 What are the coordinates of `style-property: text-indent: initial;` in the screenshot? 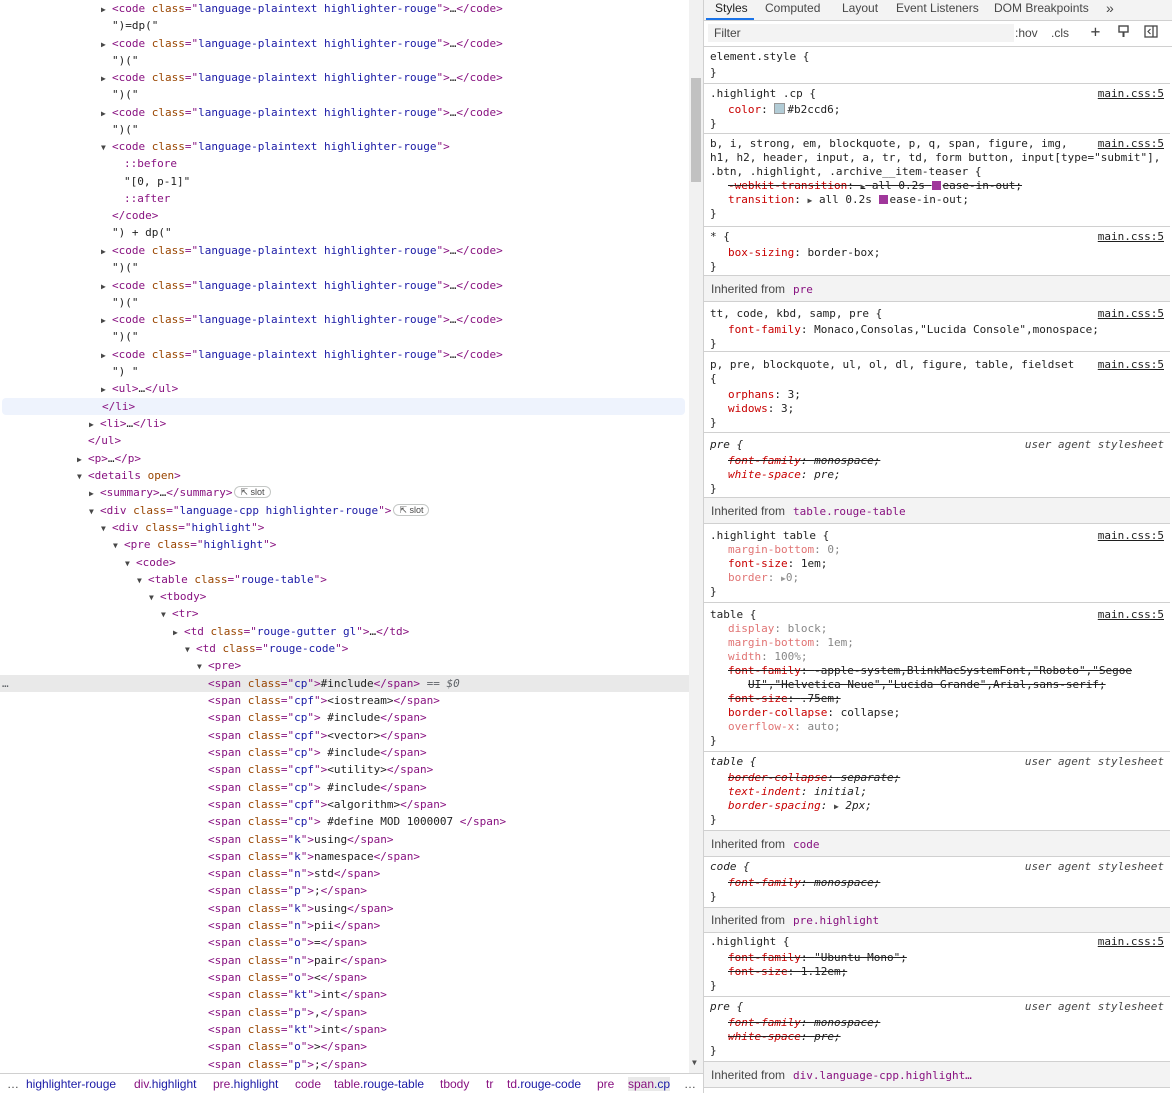 It's located at (797, 792).